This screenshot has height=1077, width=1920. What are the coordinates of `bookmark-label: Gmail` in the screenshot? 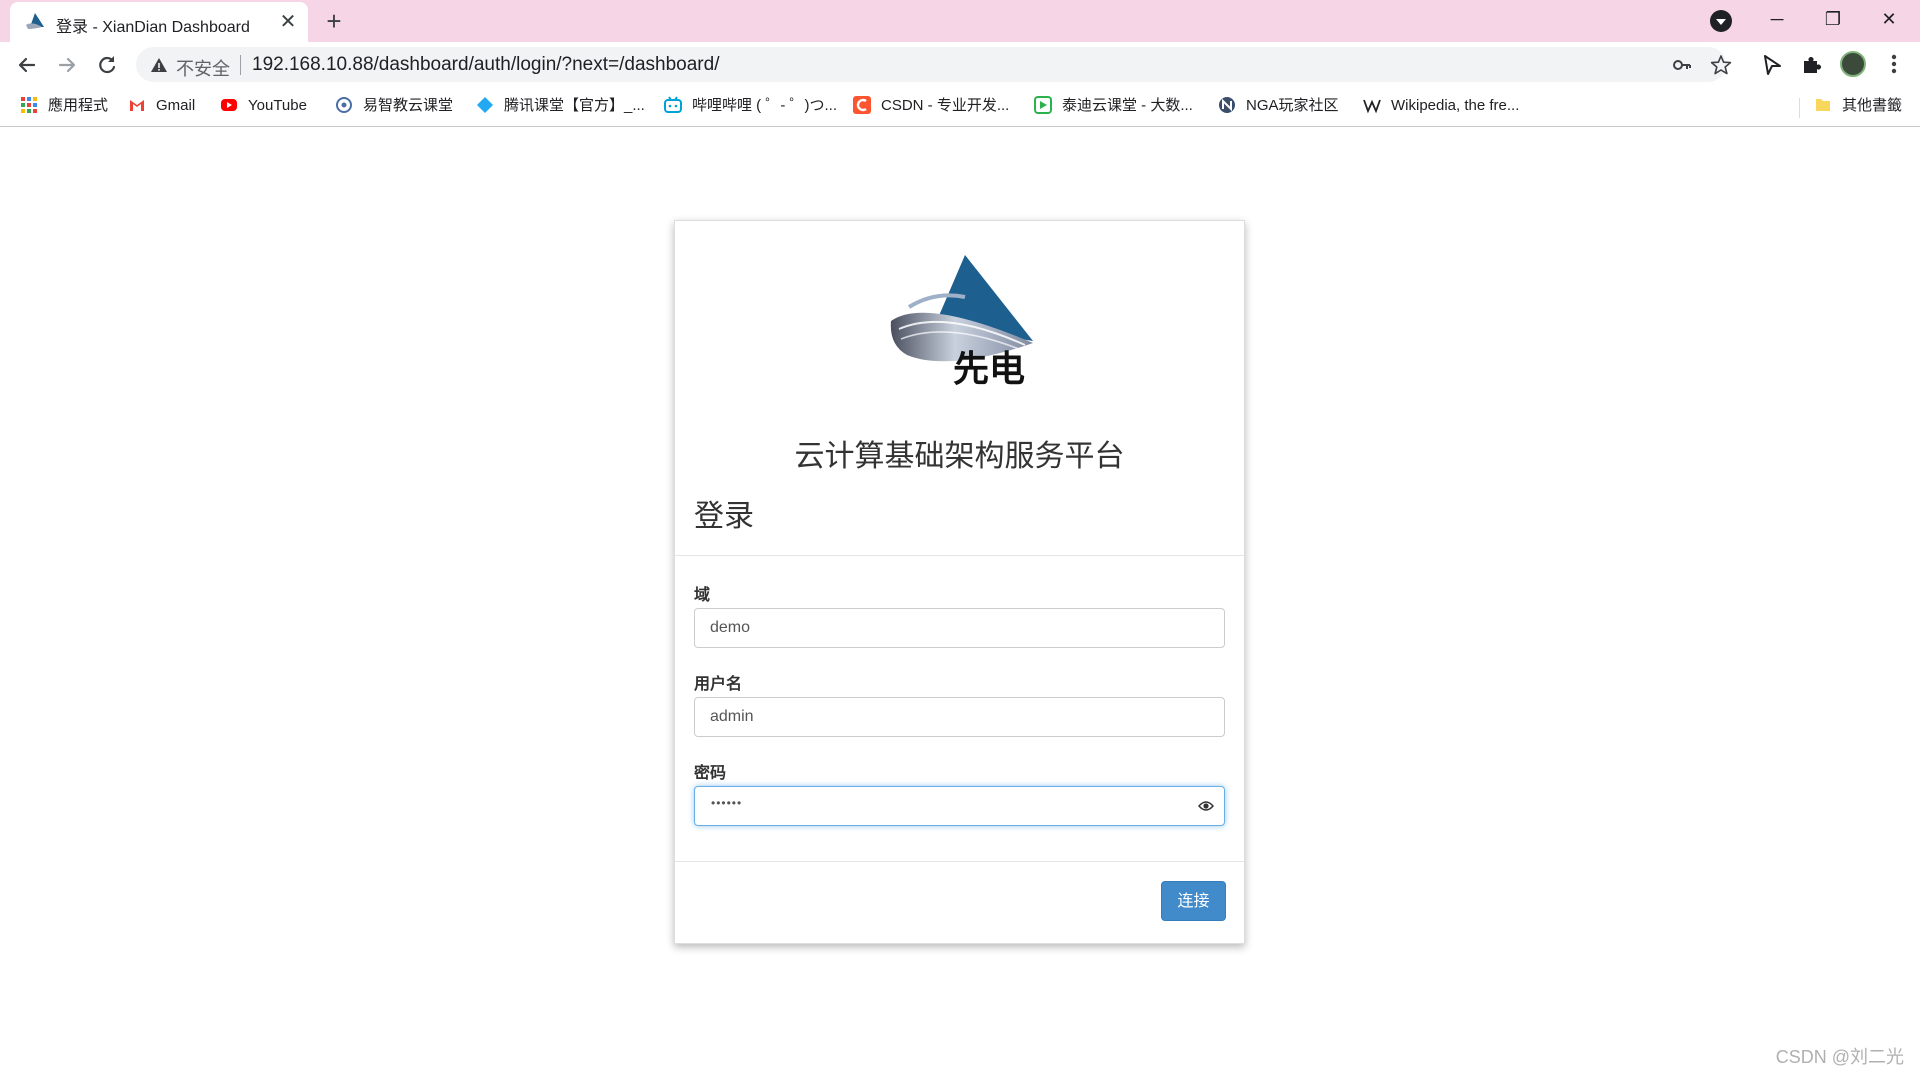 It's located at (176, 106).